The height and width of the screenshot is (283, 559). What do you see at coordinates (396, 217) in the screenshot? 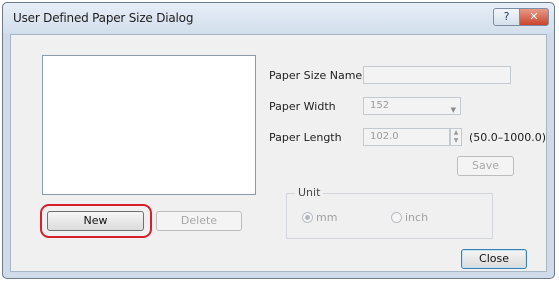
I see `unit-inch-radio` at bounding box center [396, 217].